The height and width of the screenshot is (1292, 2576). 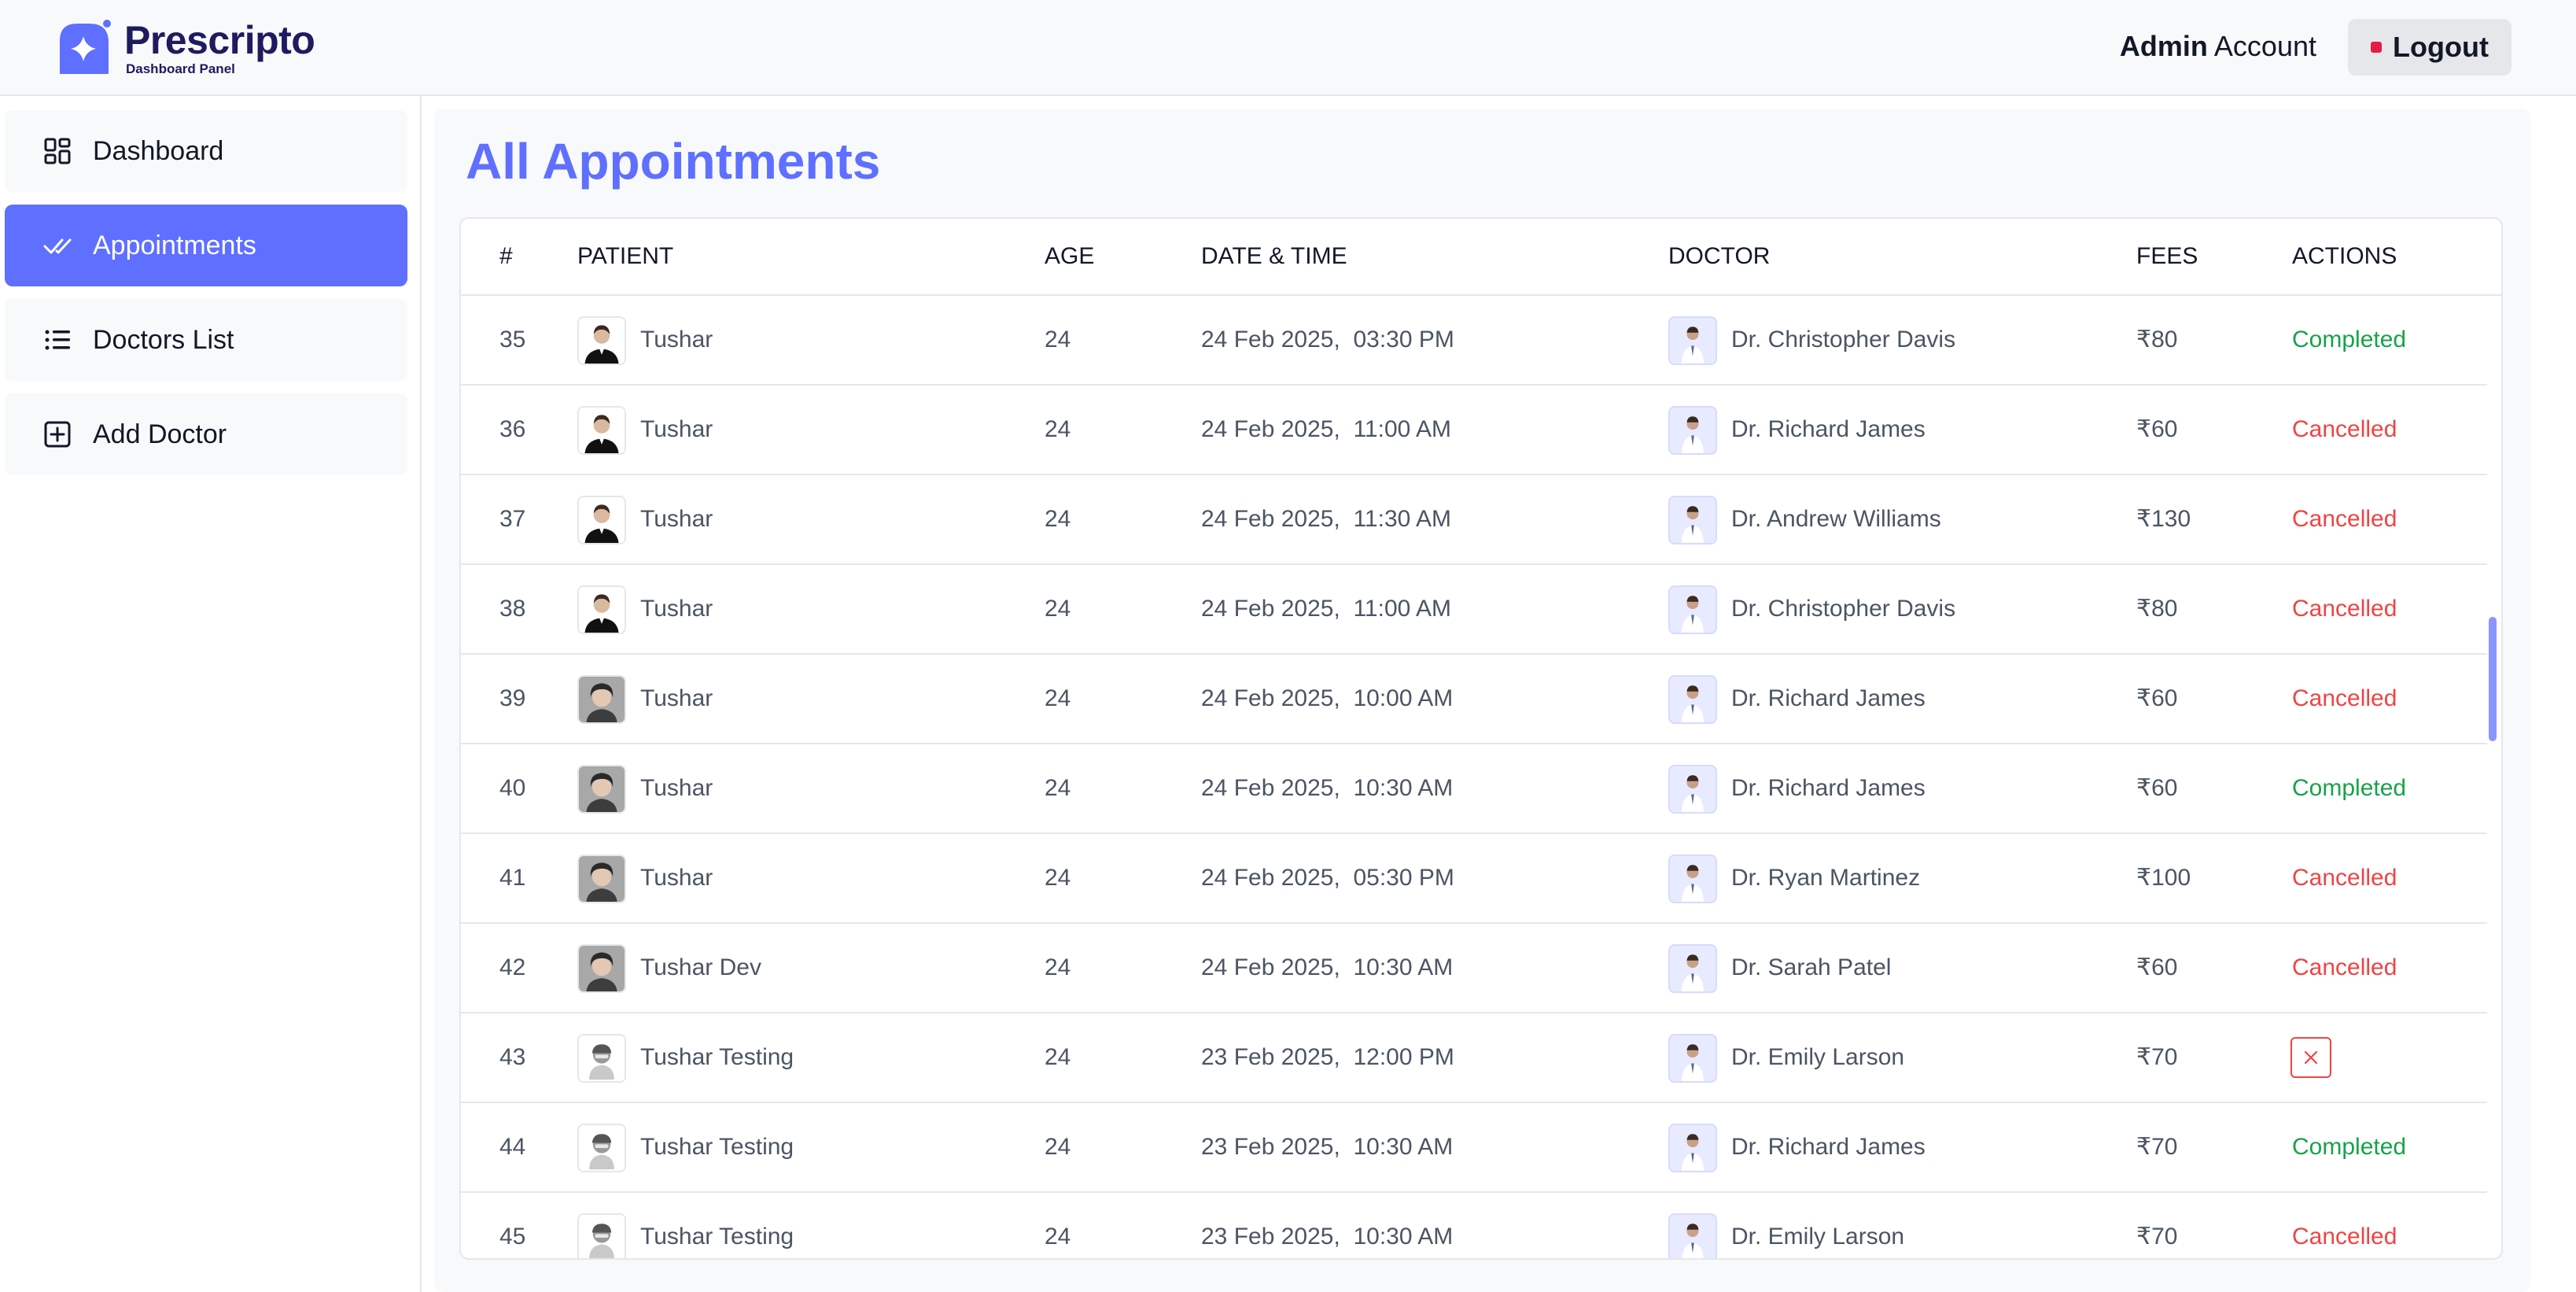 I want to click on column-header-fees: FEES, so click(x=2167, y=256).